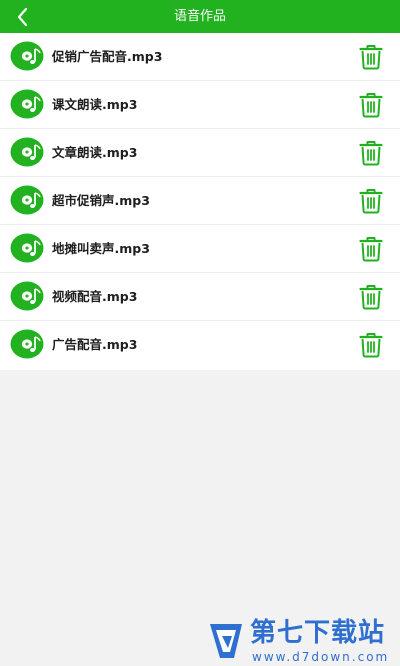 The height and width of the screenshot is (666, 400). Describe the element at coordinates (200, 105) in the screenshot. I see `list-item: 课文朗读.mp3` at that location.